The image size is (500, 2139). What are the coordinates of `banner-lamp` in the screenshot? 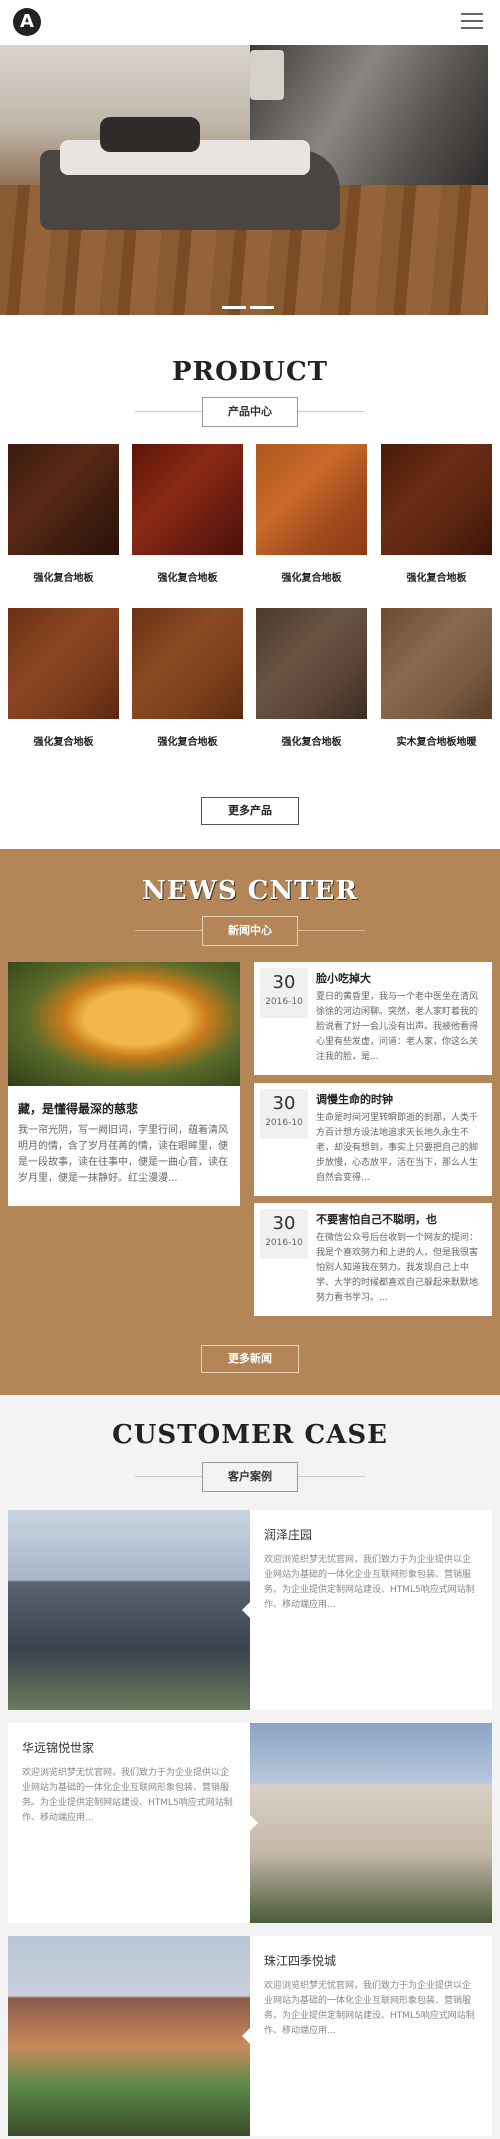 It's located at (267, 75).